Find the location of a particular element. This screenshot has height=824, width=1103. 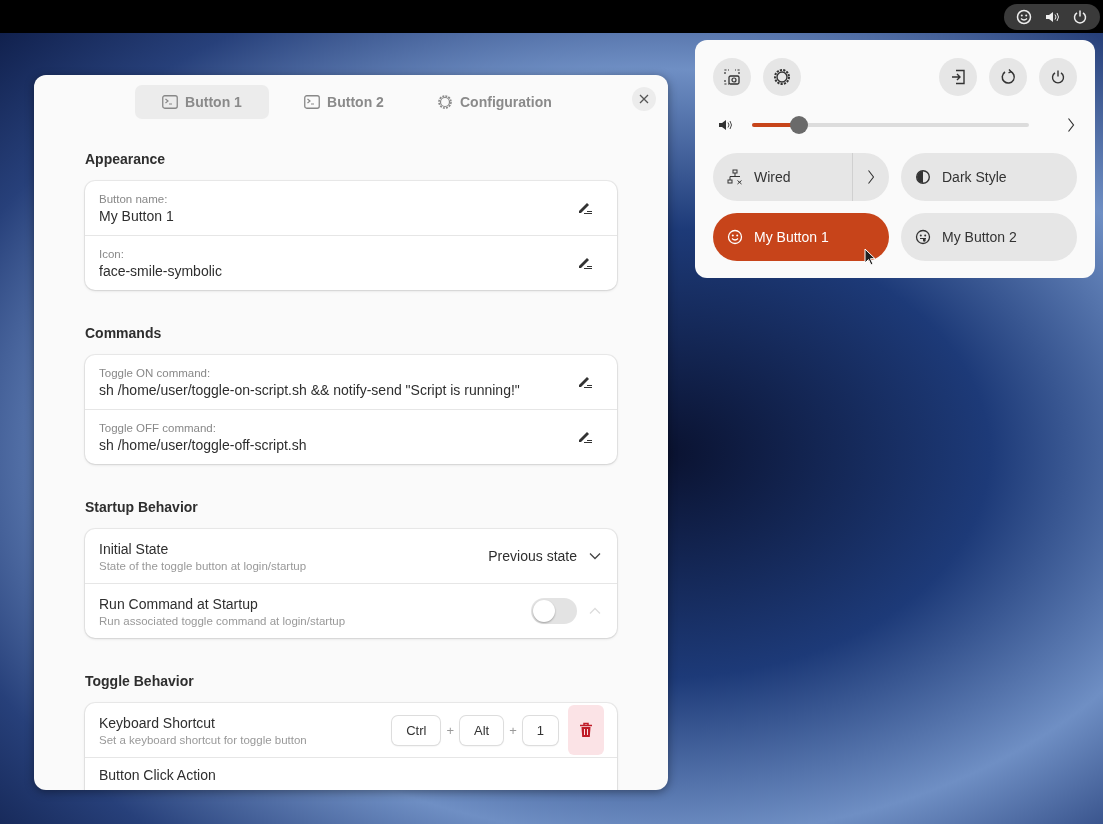

row-title: Keyboard Shortcut is located at coordinates (157, 722).